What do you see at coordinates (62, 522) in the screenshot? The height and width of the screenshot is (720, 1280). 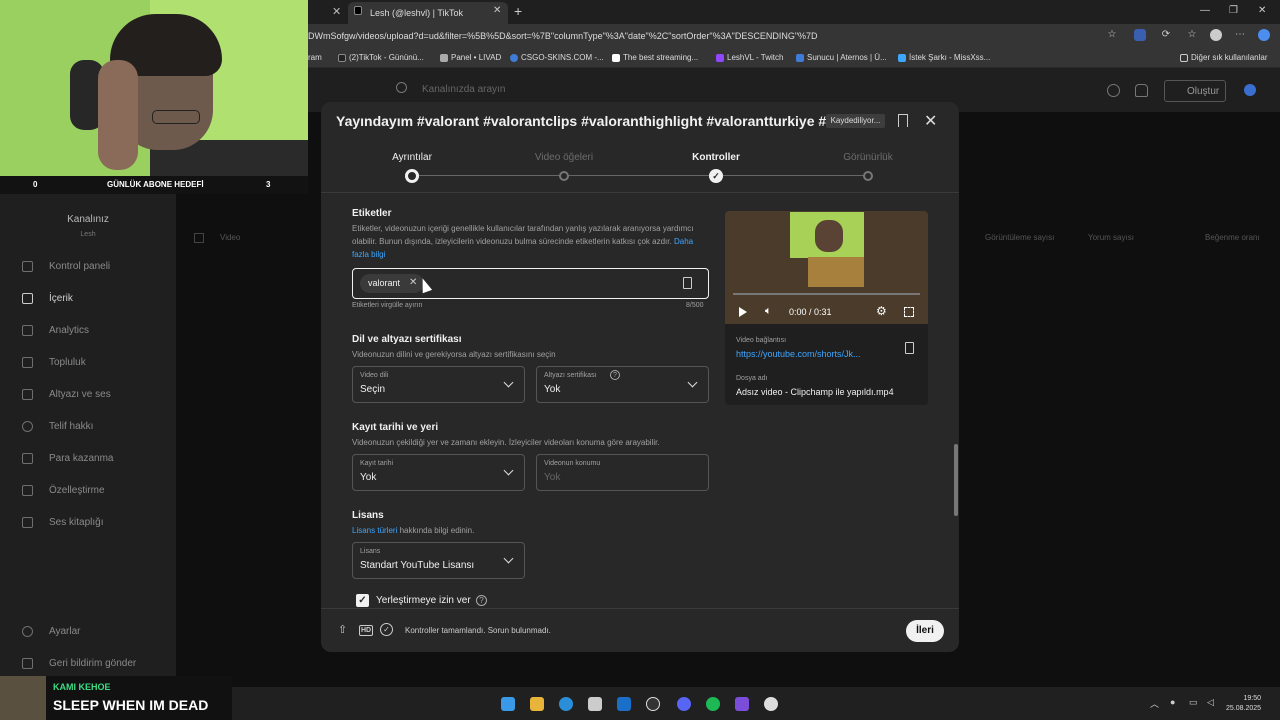 I see `sidebar-item-audio-library: Ses kitaplığı` at bounding box center [62, 522].